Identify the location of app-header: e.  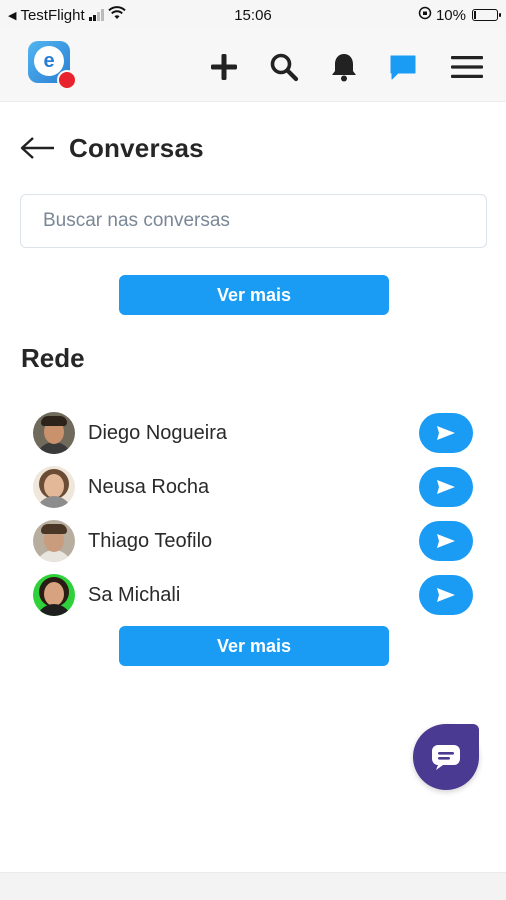
(253, 66).